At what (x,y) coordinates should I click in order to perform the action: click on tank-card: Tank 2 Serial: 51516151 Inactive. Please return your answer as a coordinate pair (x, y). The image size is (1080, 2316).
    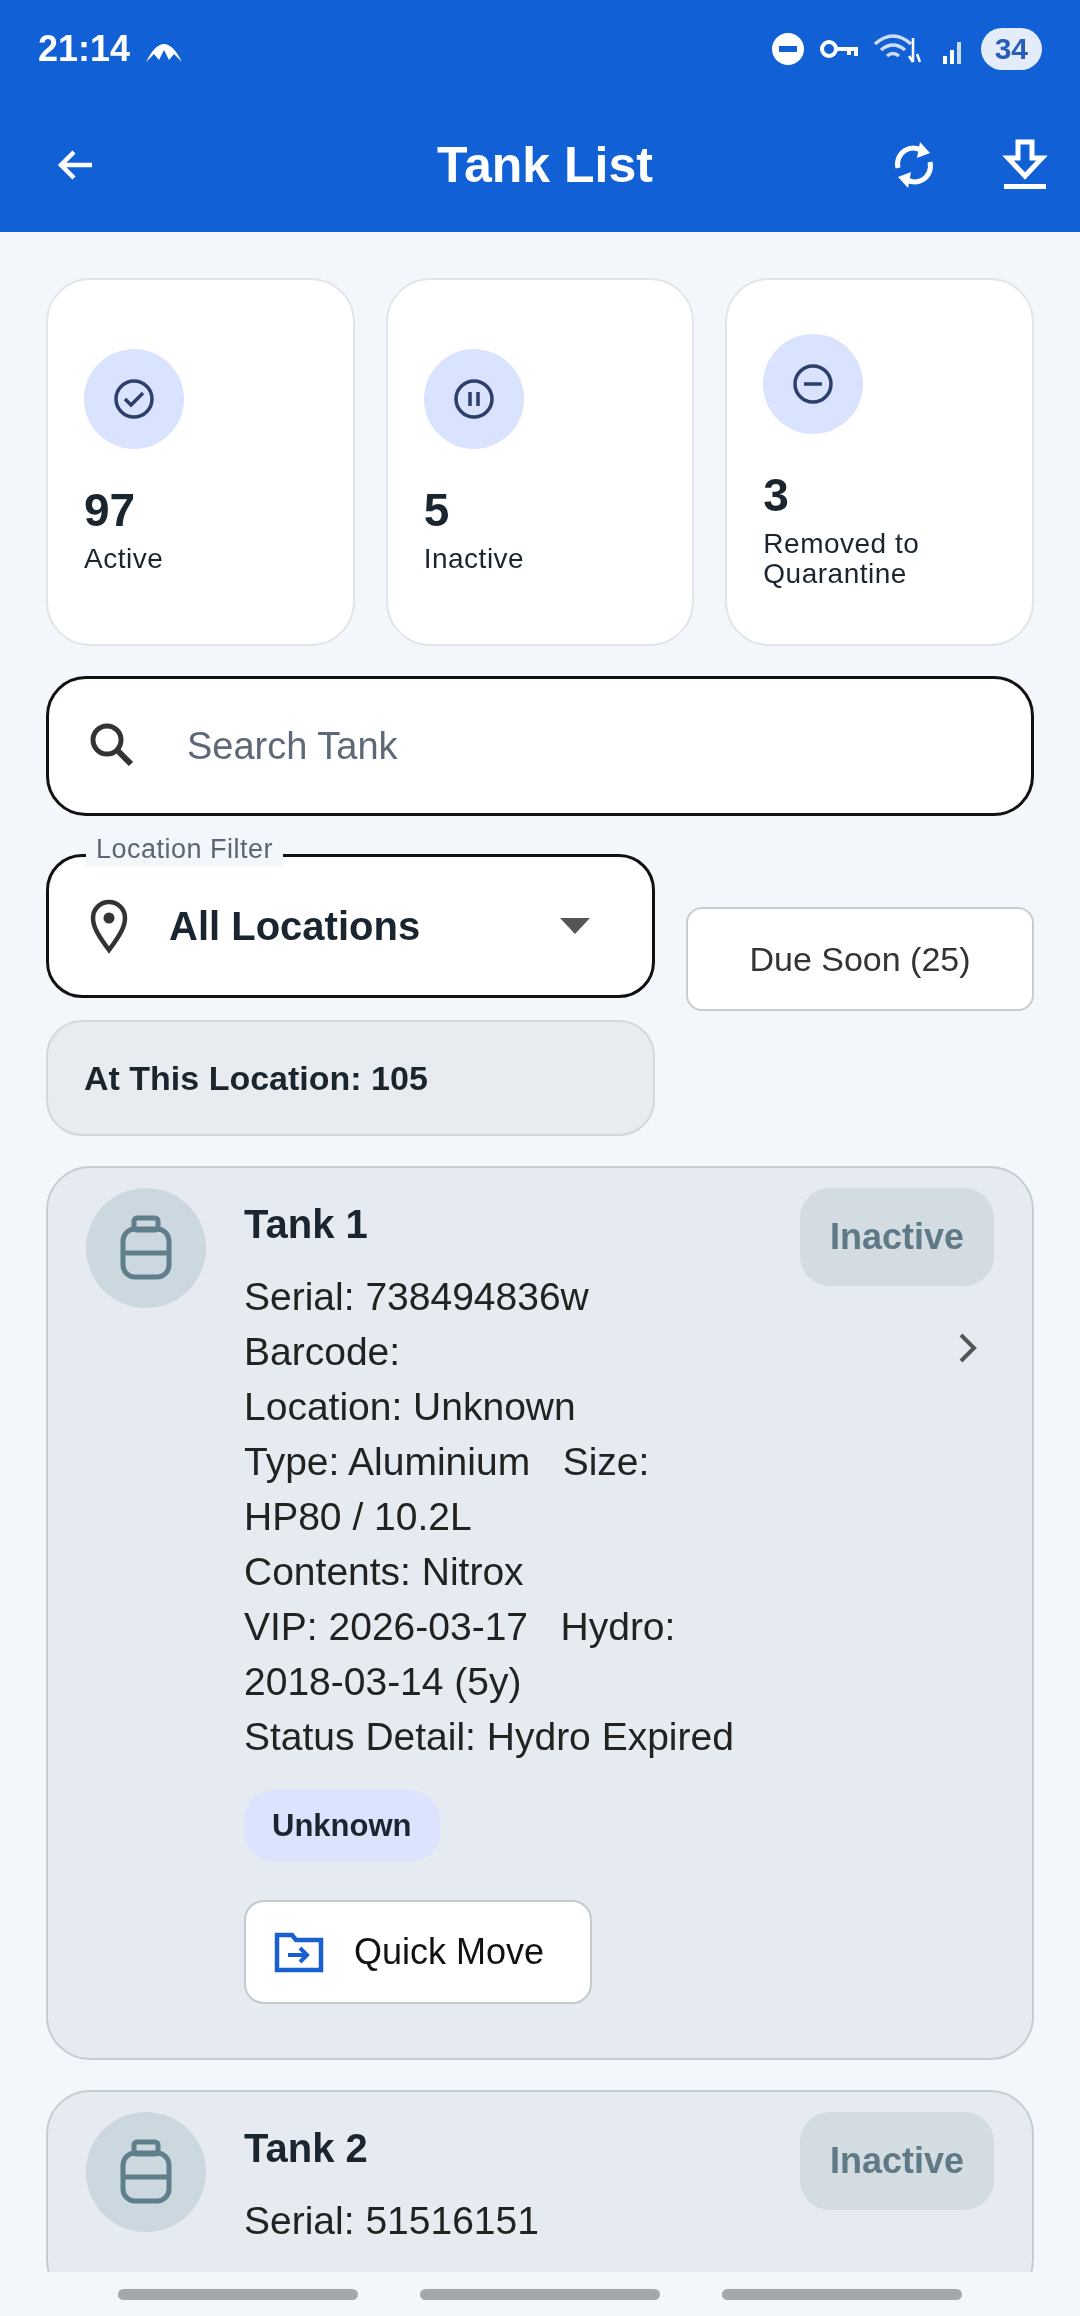
    Looking at the image, I should click on (540, 2181).